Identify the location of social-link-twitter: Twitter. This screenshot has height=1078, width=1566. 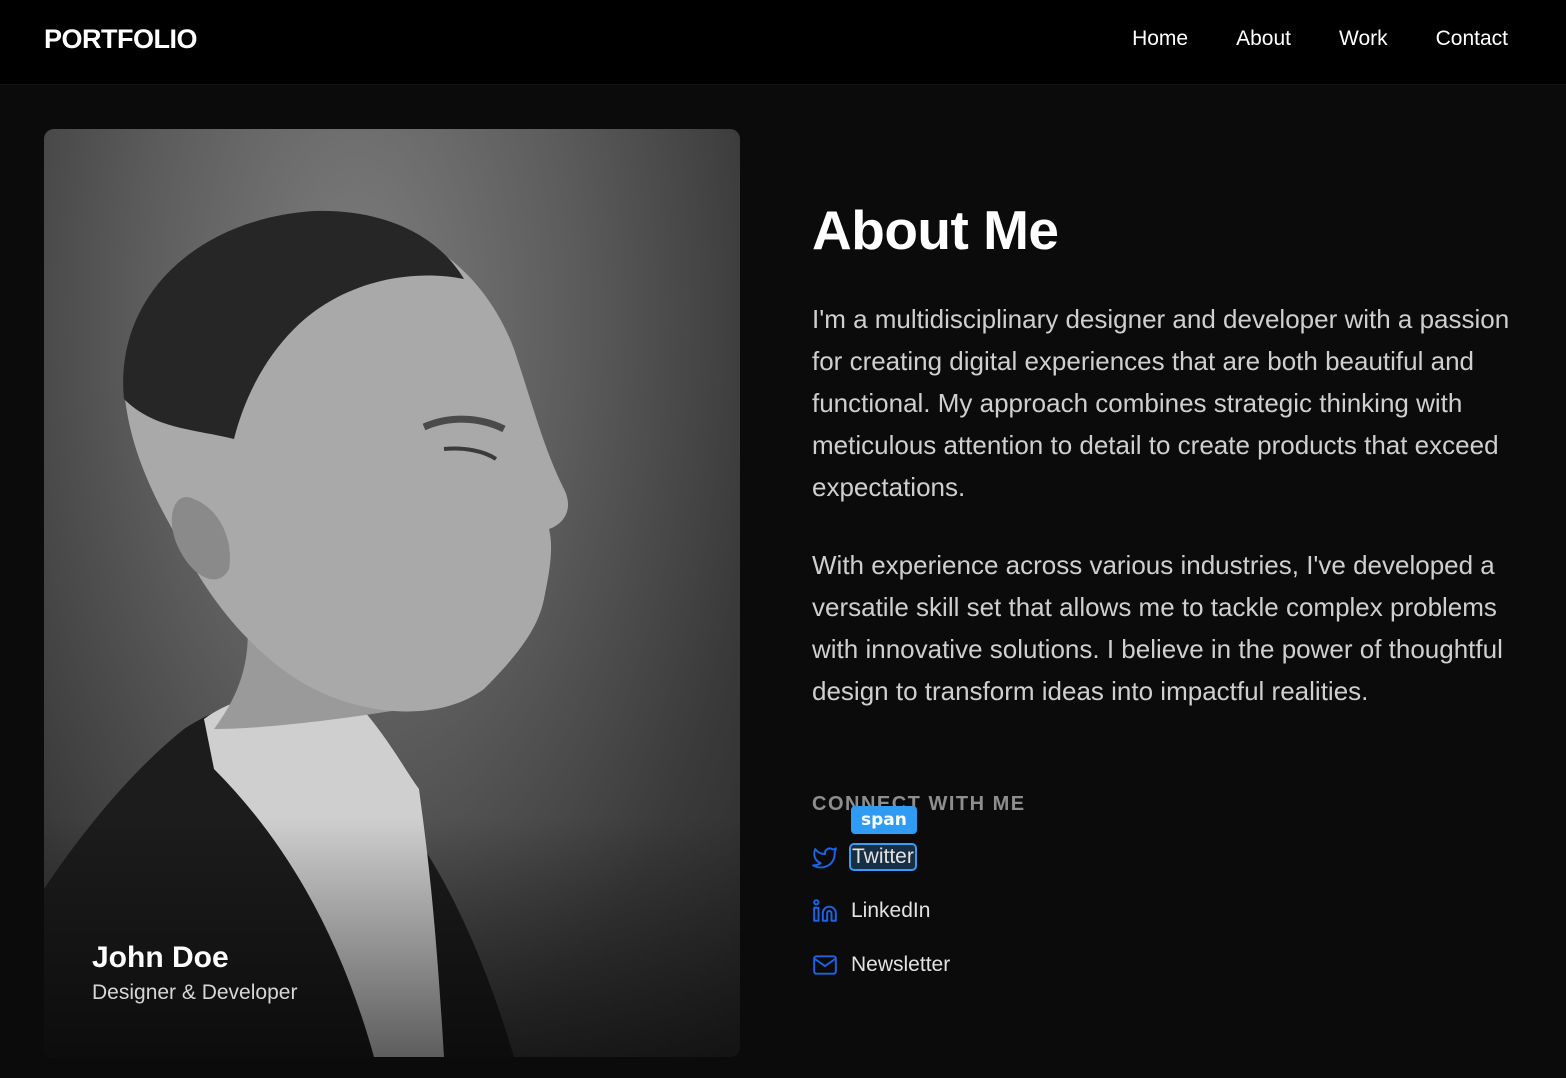
(864, 857).